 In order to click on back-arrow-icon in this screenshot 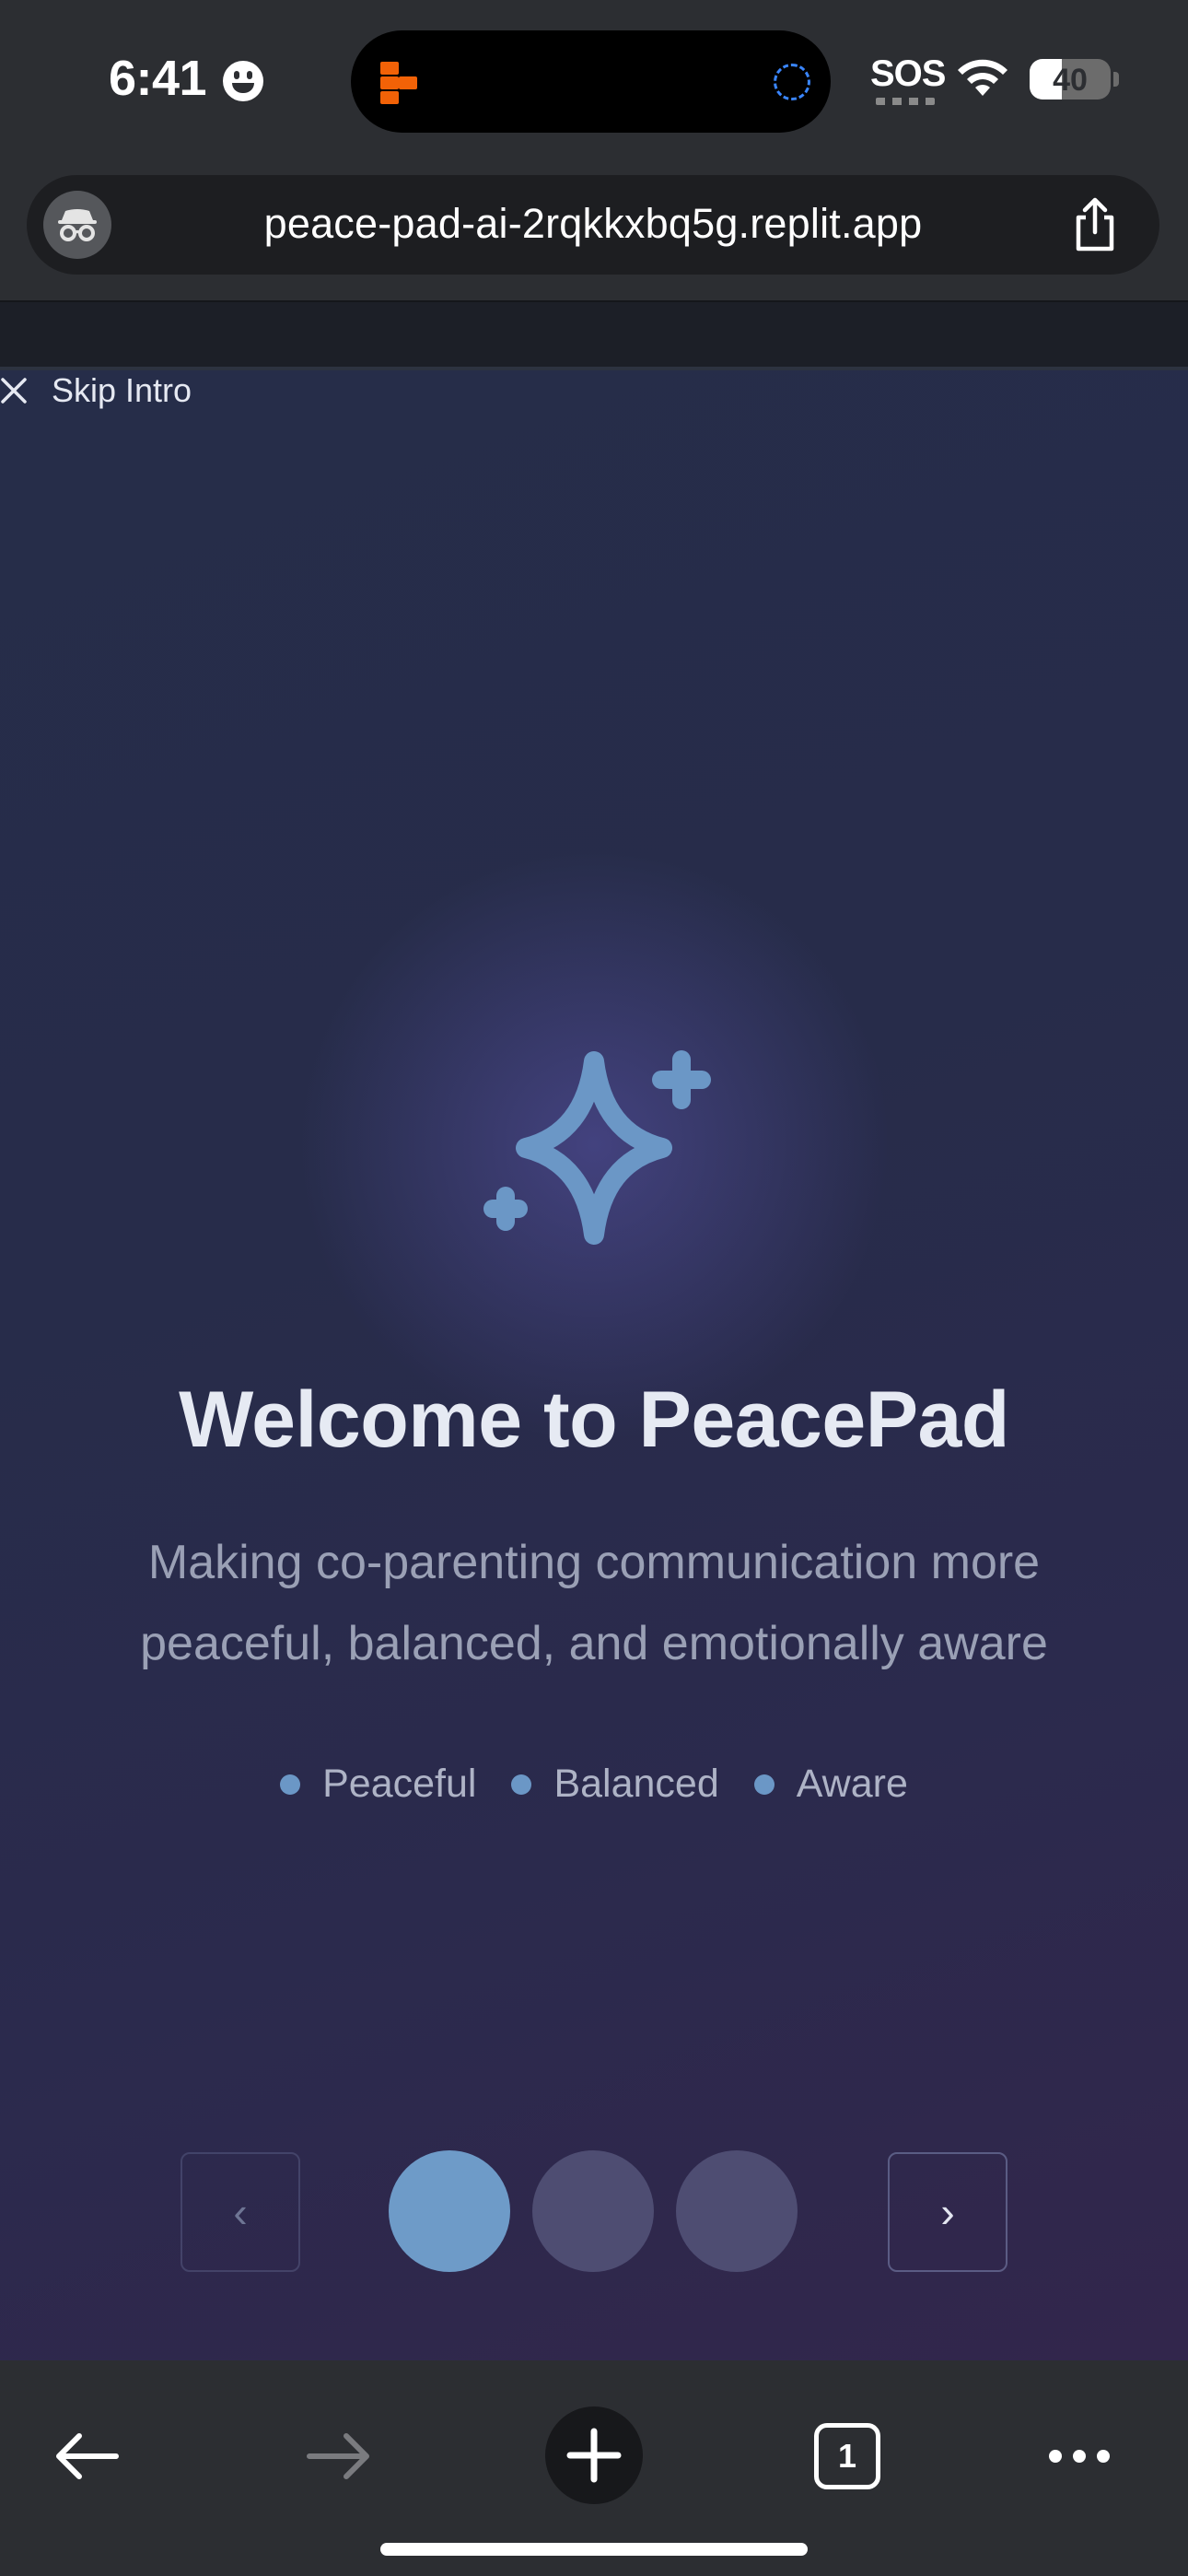, I will do `click(87, 2456)`.